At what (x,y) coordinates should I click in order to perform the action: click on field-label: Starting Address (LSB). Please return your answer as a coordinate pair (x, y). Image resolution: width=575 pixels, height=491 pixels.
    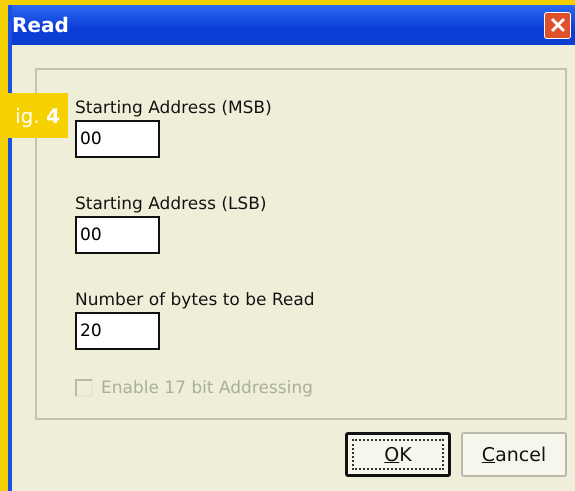
    Looking at the image, I should click on (171, 204).